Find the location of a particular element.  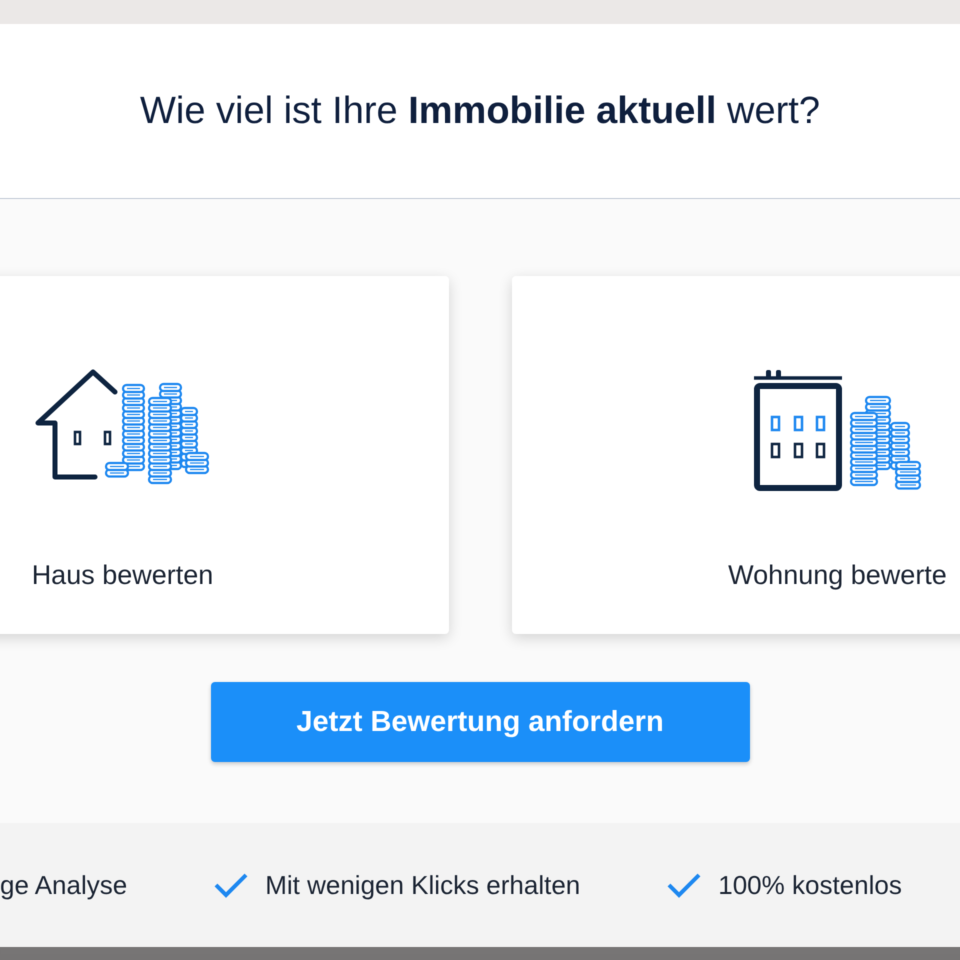

benefit-text: Mit wenigen Klicks erhalten is located at coordinates (422, 885).